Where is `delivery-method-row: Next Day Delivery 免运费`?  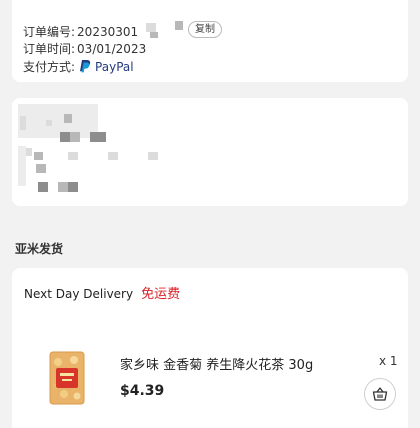 delivery-method-row: Next Day Delivery 免运费 is located at coordinates (102, 292).